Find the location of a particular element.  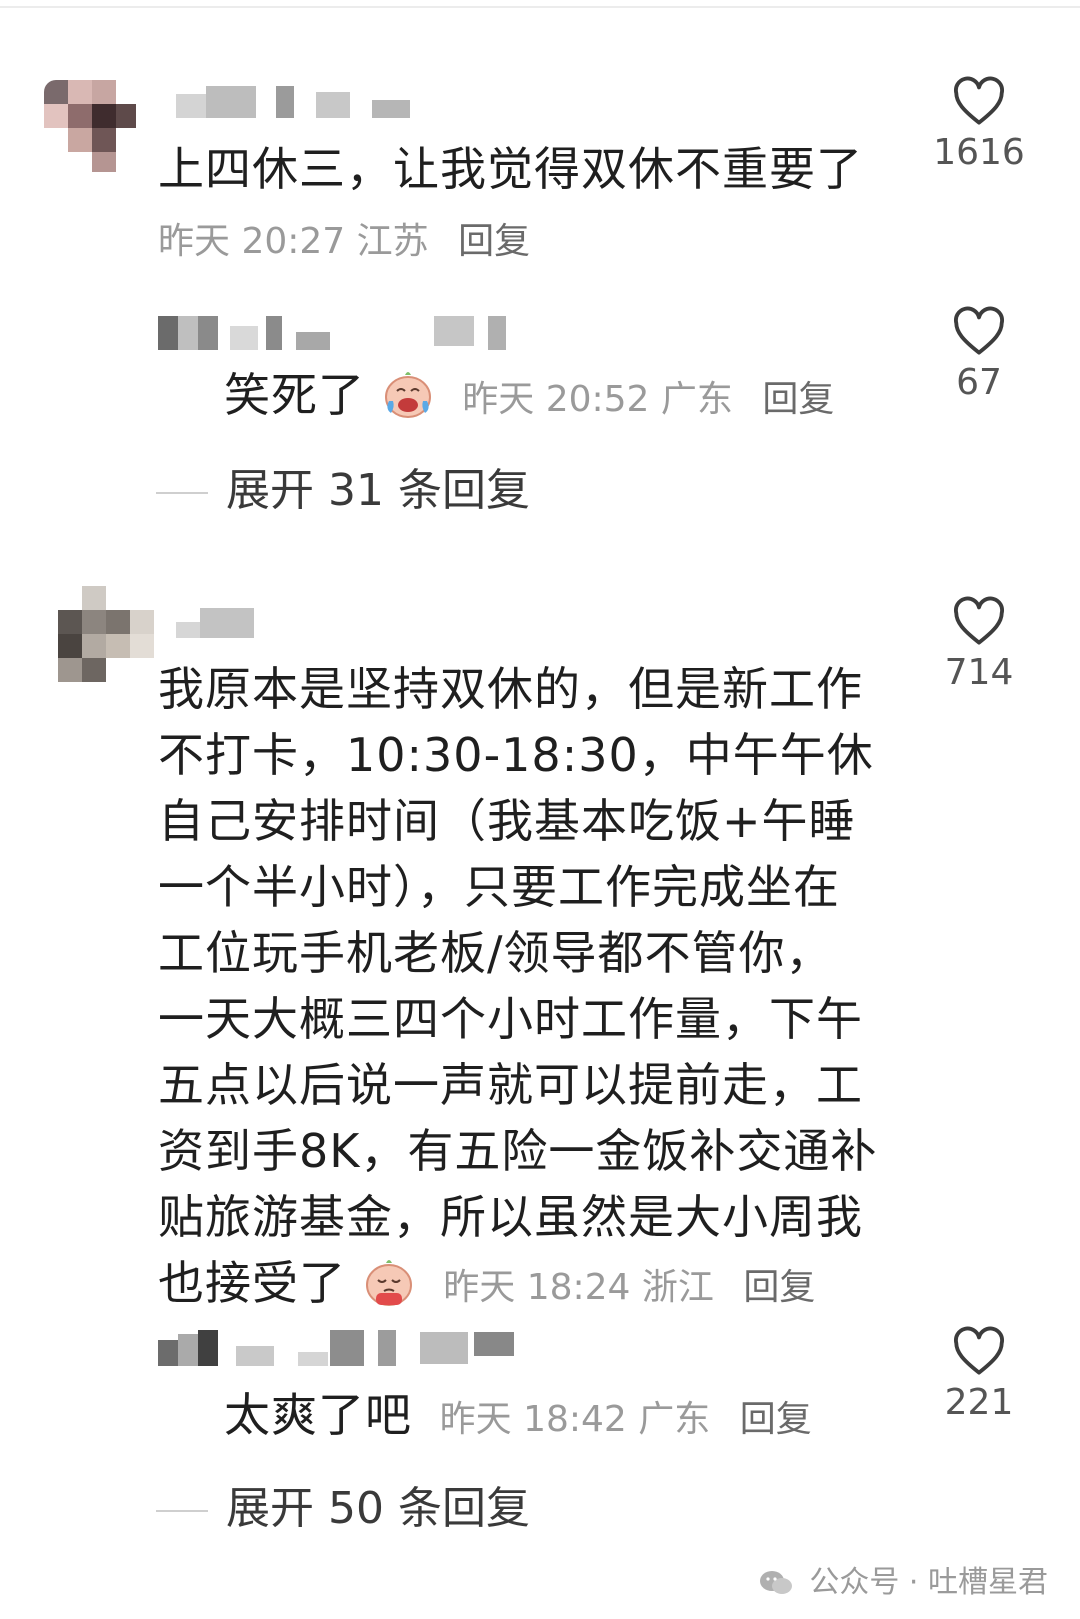

comment-location: 江苏 is located at coordinates (392, 241).